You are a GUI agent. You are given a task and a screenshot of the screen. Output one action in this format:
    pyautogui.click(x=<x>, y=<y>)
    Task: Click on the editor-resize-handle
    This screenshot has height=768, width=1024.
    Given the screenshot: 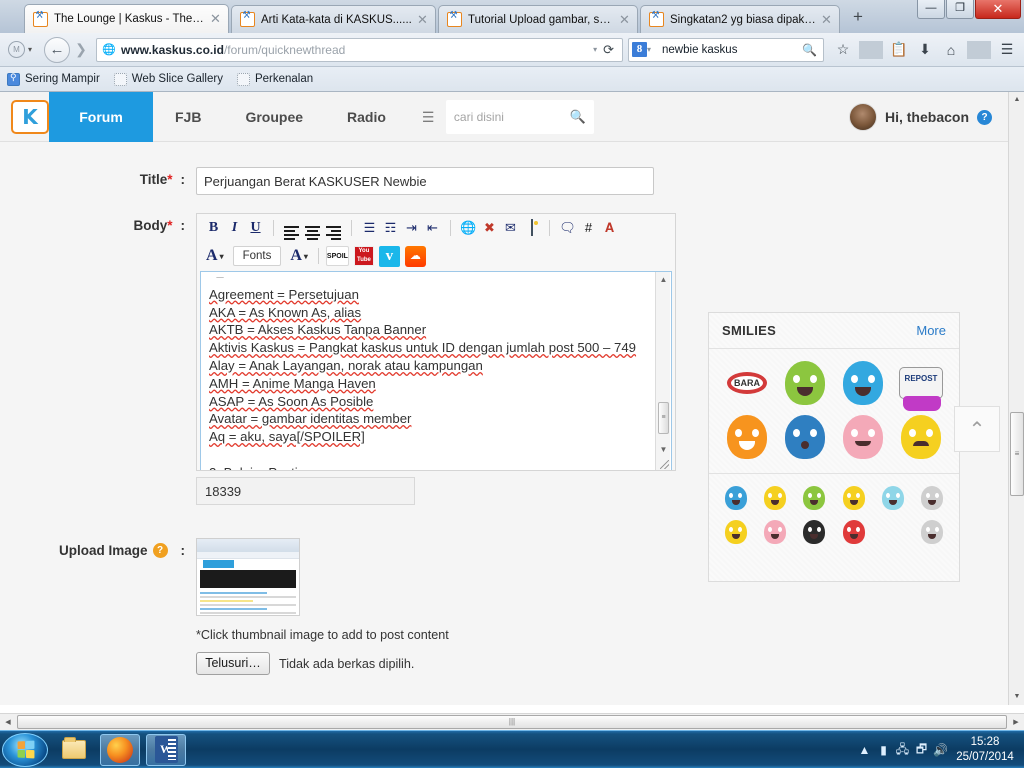 What is the action you would take?
    pyautogui.click(x=664, y=464)
    